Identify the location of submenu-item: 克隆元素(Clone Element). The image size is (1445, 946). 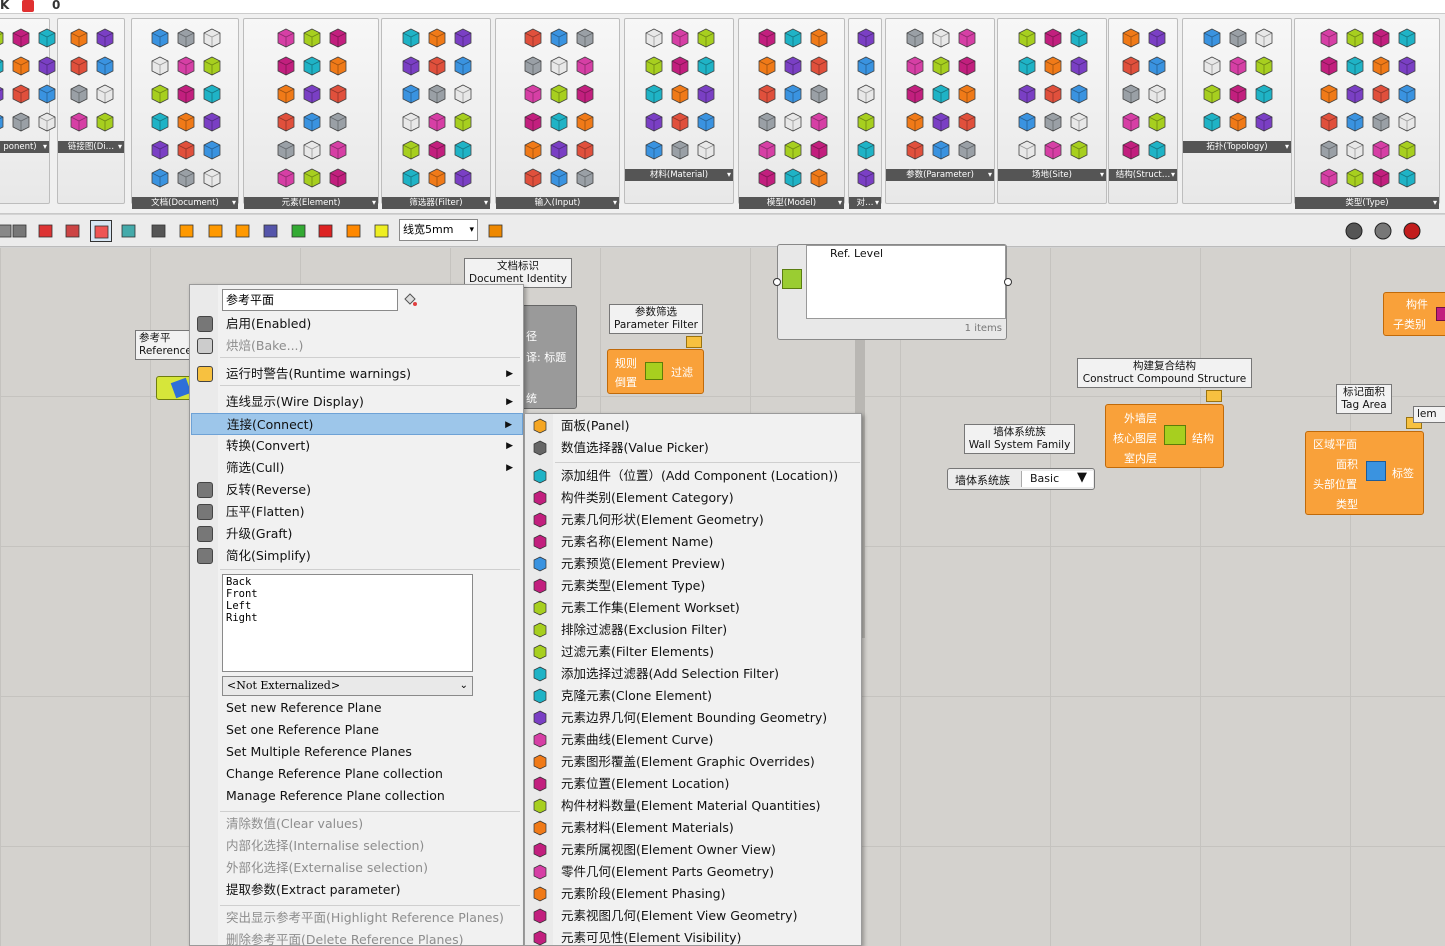
(693, 696).